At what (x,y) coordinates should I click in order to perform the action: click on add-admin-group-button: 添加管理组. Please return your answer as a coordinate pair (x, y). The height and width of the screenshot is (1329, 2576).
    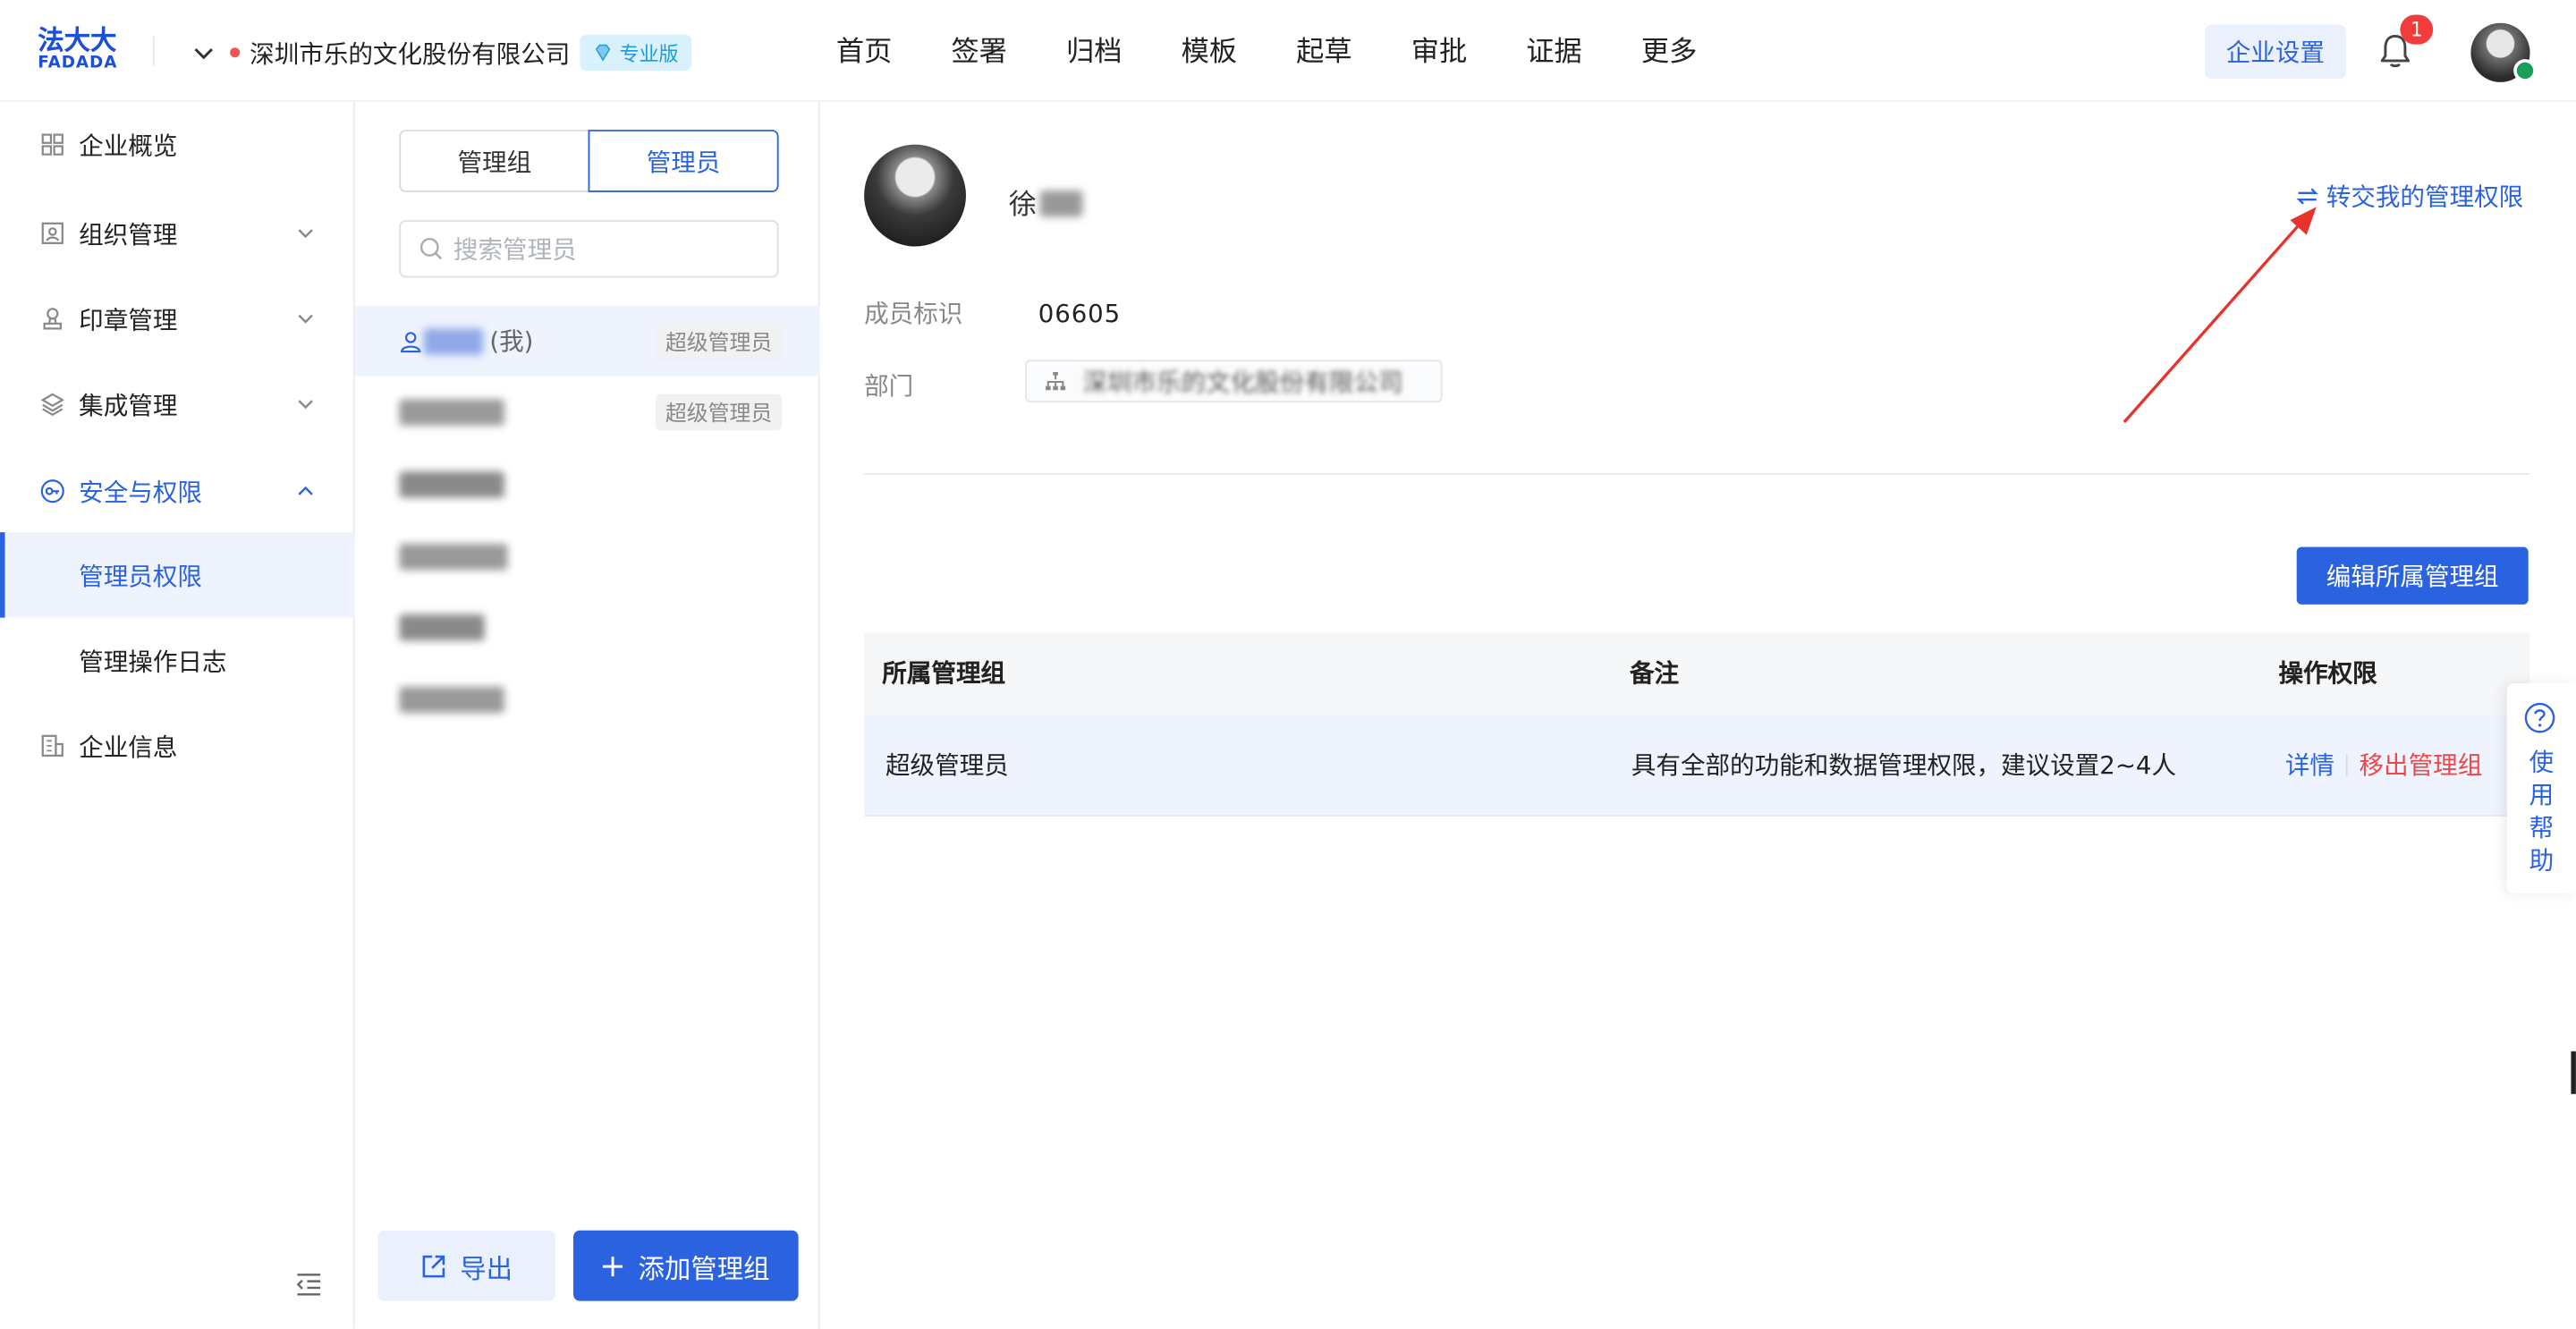
    Looking at the image, I should click on (686, 1265).